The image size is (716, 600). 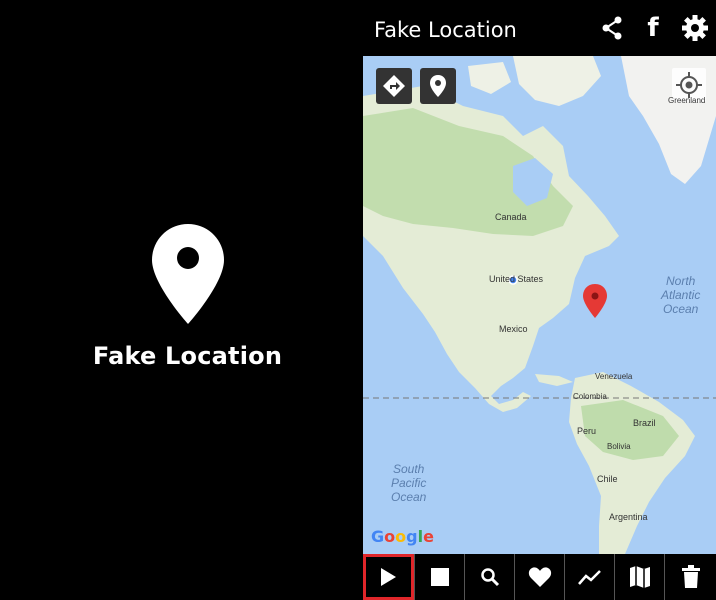 What do you see at coordinates (644, 423) in the screenshot?
I see `label-brazil: Brazil` at bounding box center [644, 423].